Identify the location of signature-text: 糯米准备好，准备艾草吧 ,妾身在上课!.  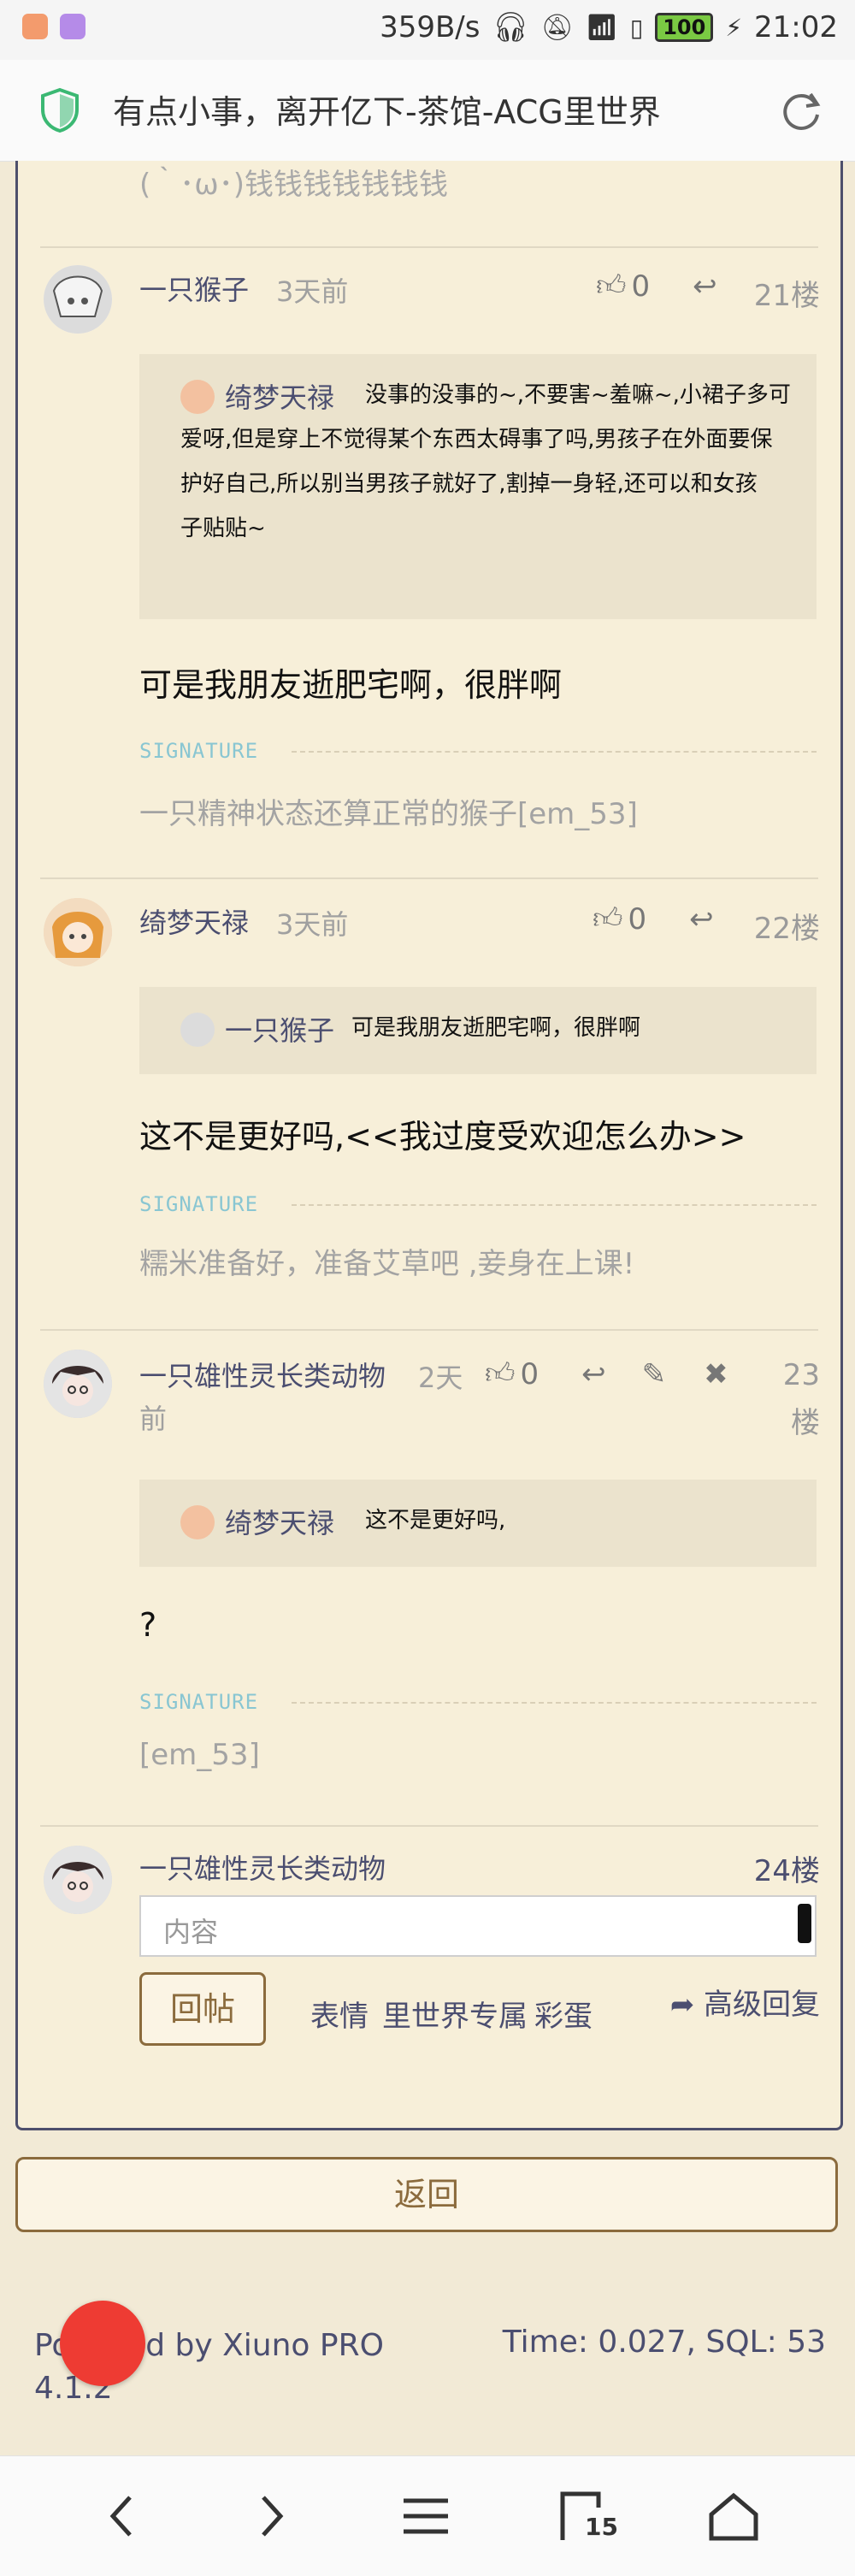
(387, 1264).